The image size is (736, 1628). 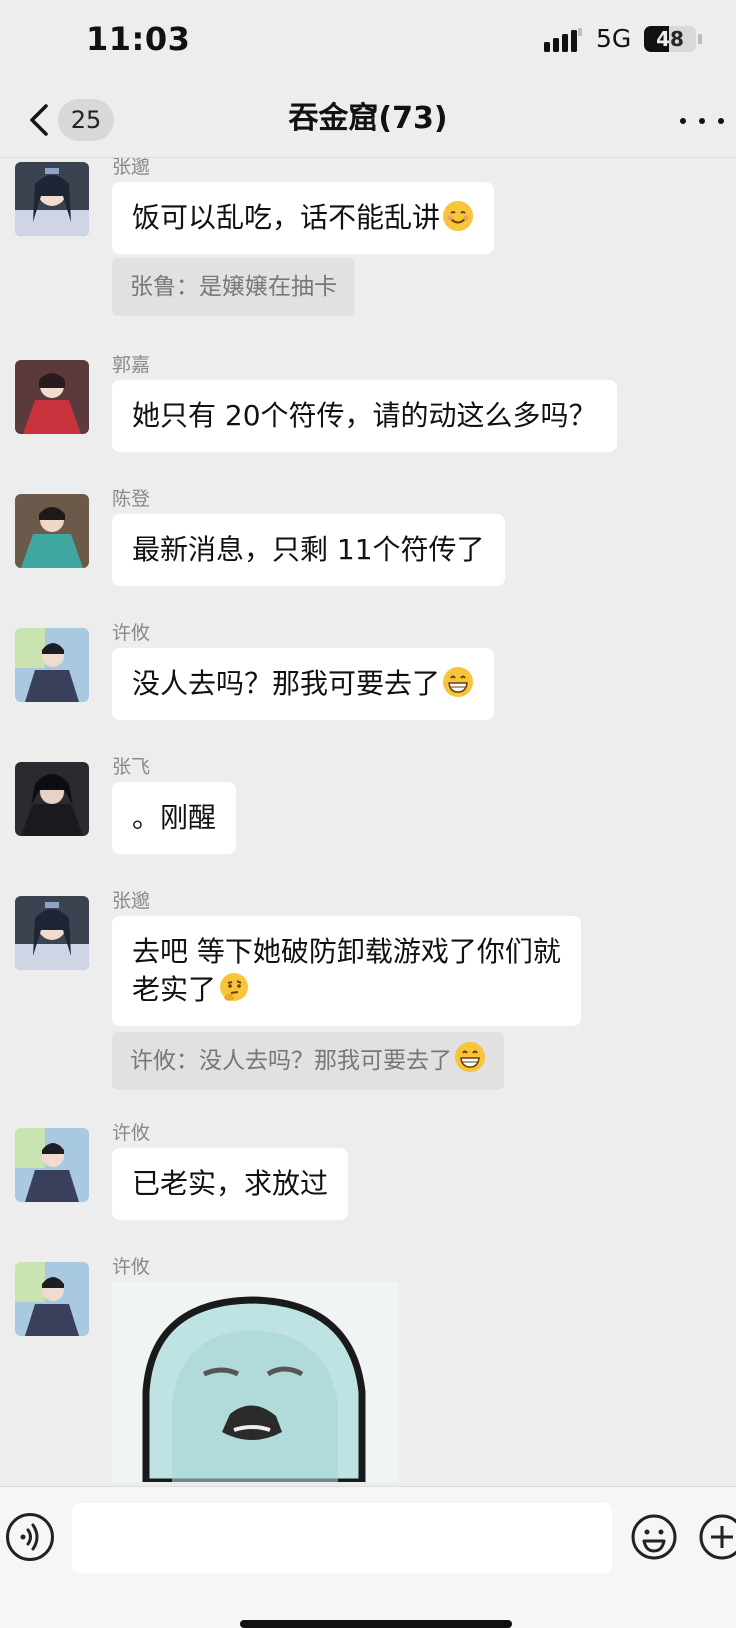 What do you see at coordinates (286, 217) in the screenshot?
I see `message-text: 饭可以乱吃，话不能乱讲` at bounding box center [286, 217].